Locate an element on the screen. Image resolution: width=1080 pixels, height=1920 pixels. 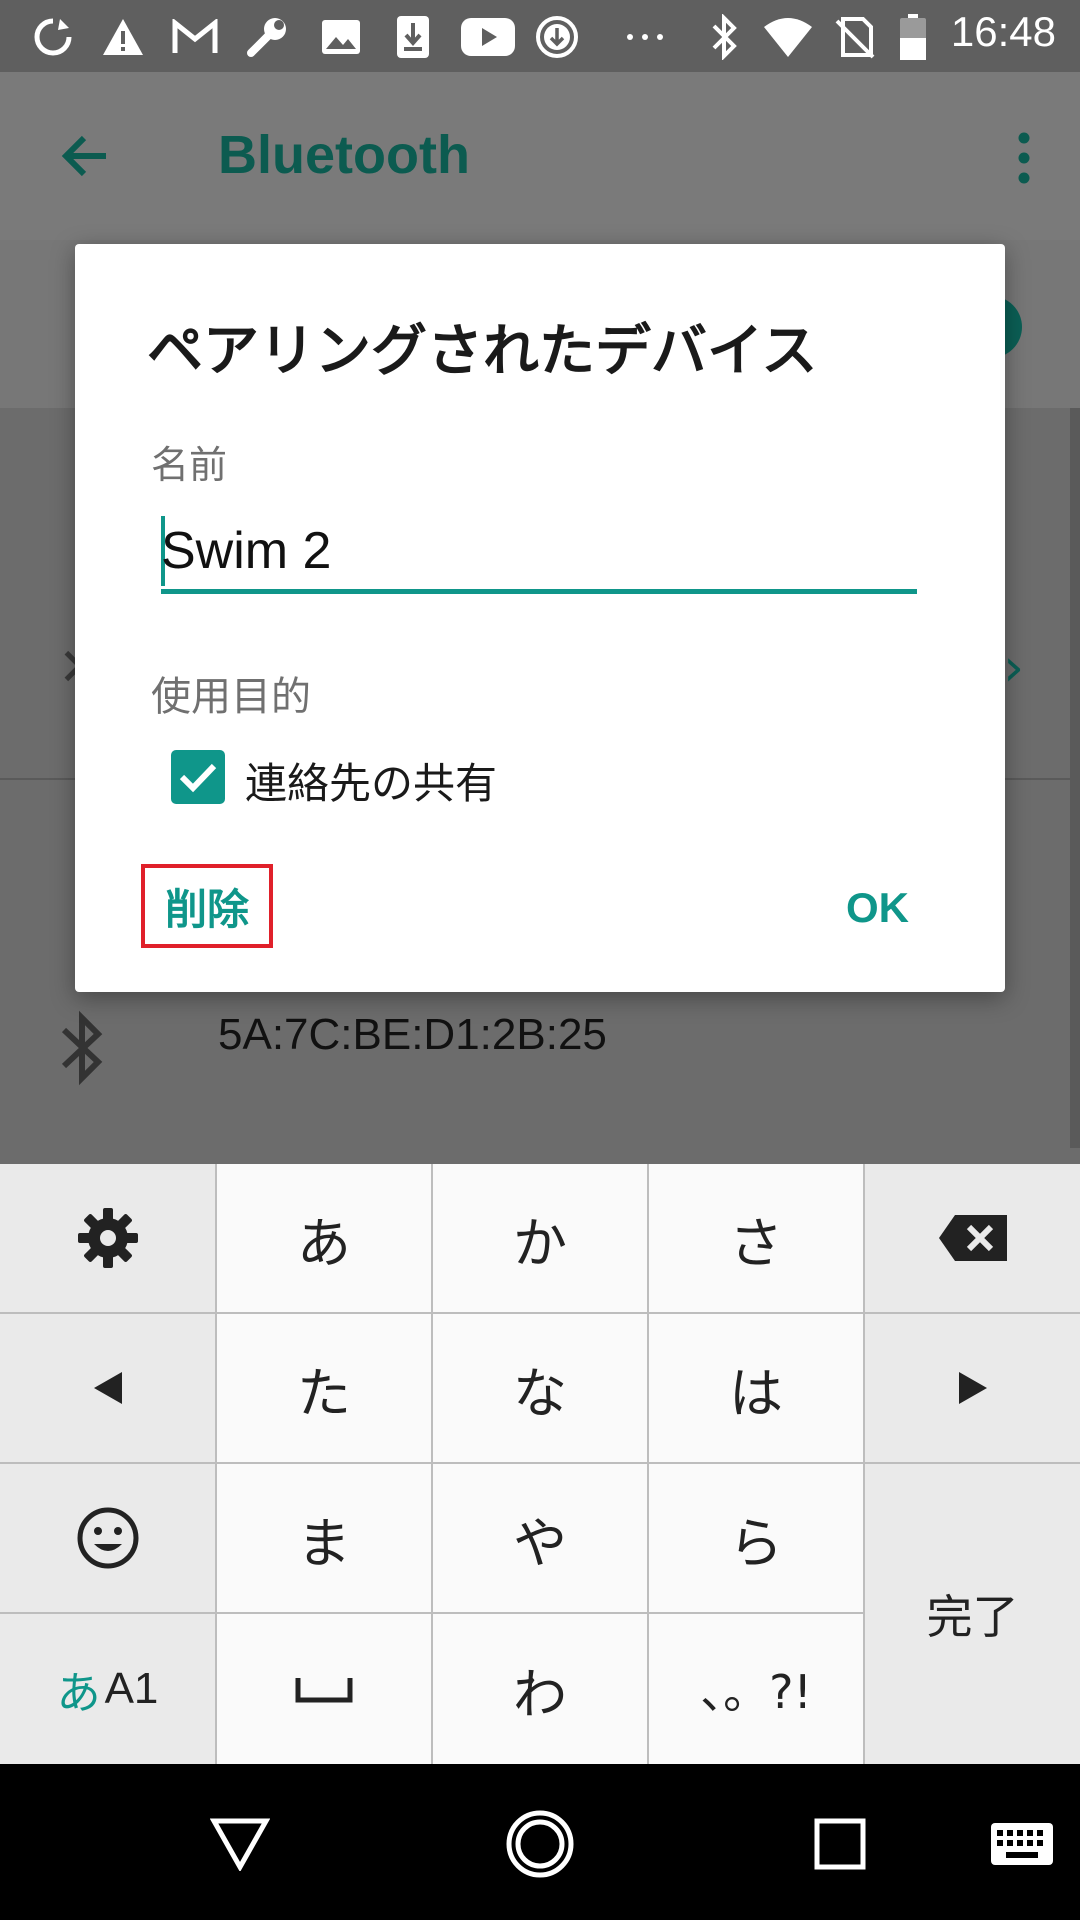
arrow-left-icon is located at coordinates (107, 1388).